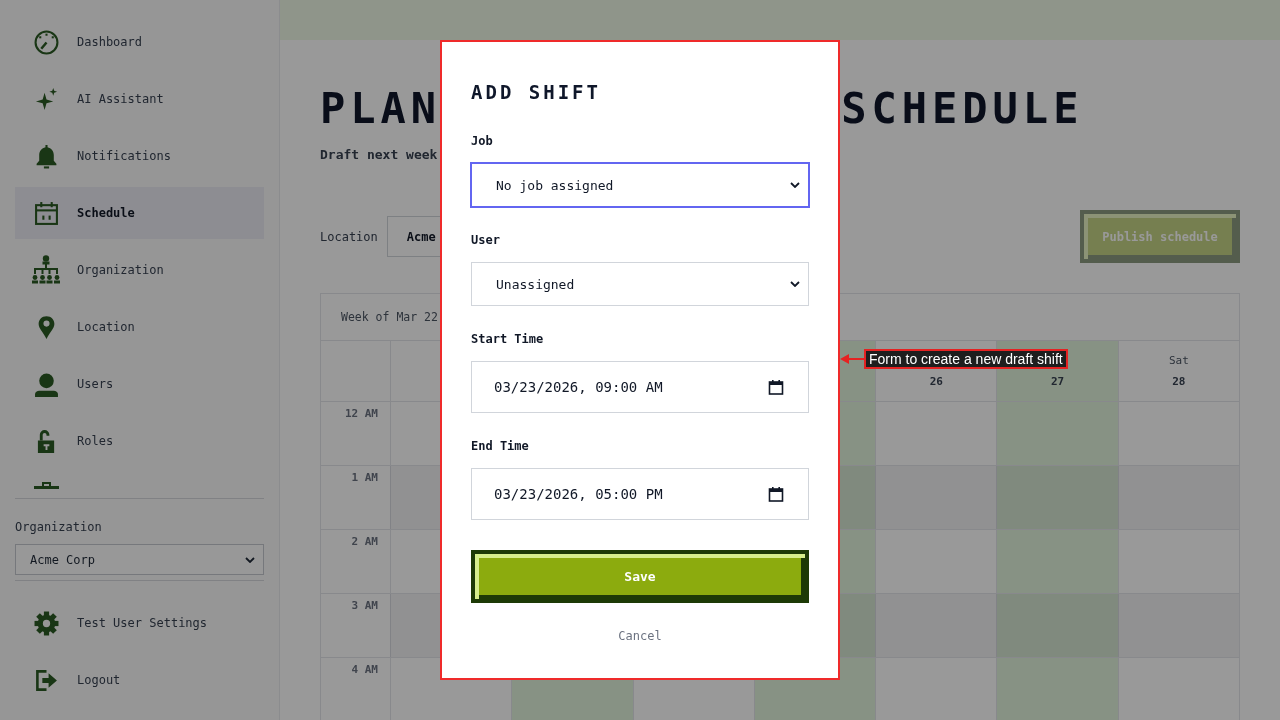  What do you see at coordinates (1178, 361) in the screenshot?
I see `day-name: Sat` at bounding box center [1178, 361].